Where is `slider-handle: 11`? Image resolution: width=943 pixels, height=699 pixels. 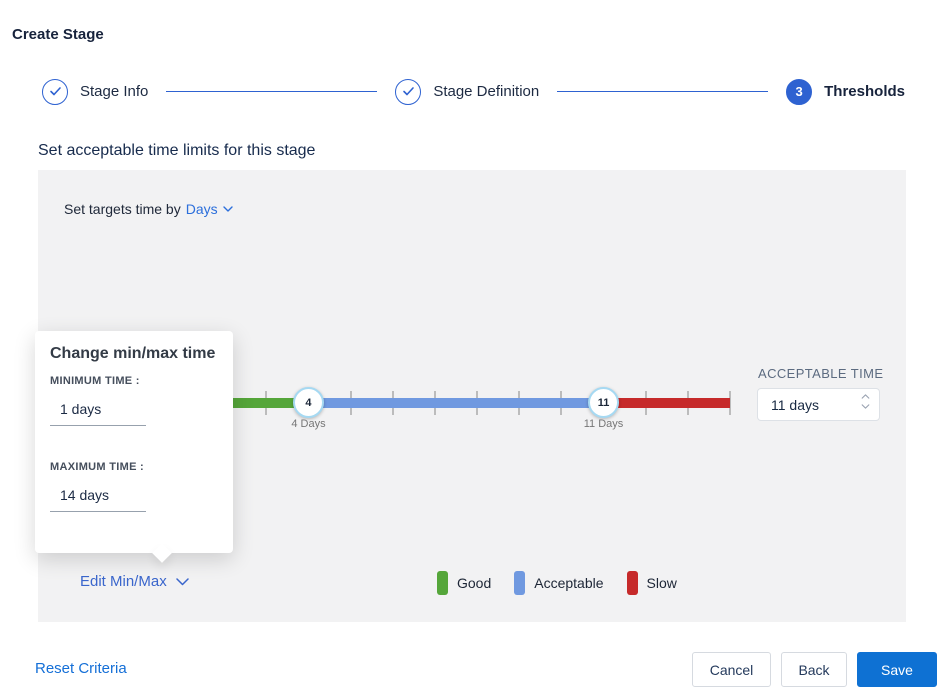 slider-handle: 11 is located at coordinates (604, 402).